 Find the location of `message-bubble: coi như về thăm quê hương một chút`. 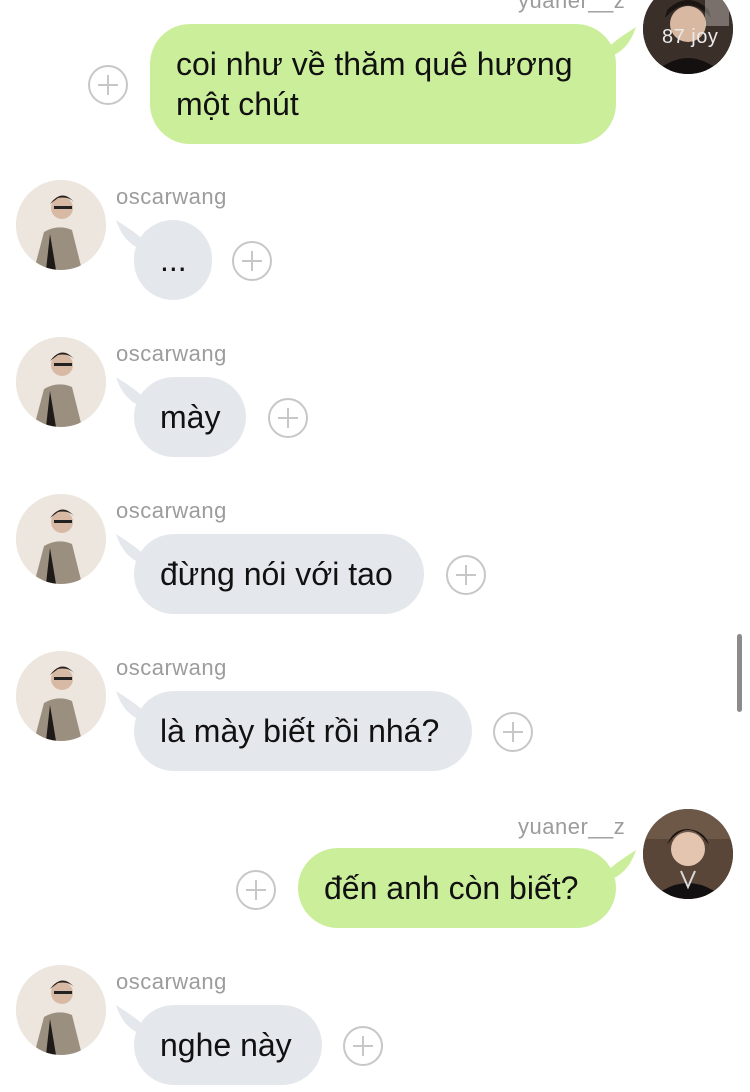

message-bubble: coi như về thăm quê hương một chút is located at coordinates (383, 84).